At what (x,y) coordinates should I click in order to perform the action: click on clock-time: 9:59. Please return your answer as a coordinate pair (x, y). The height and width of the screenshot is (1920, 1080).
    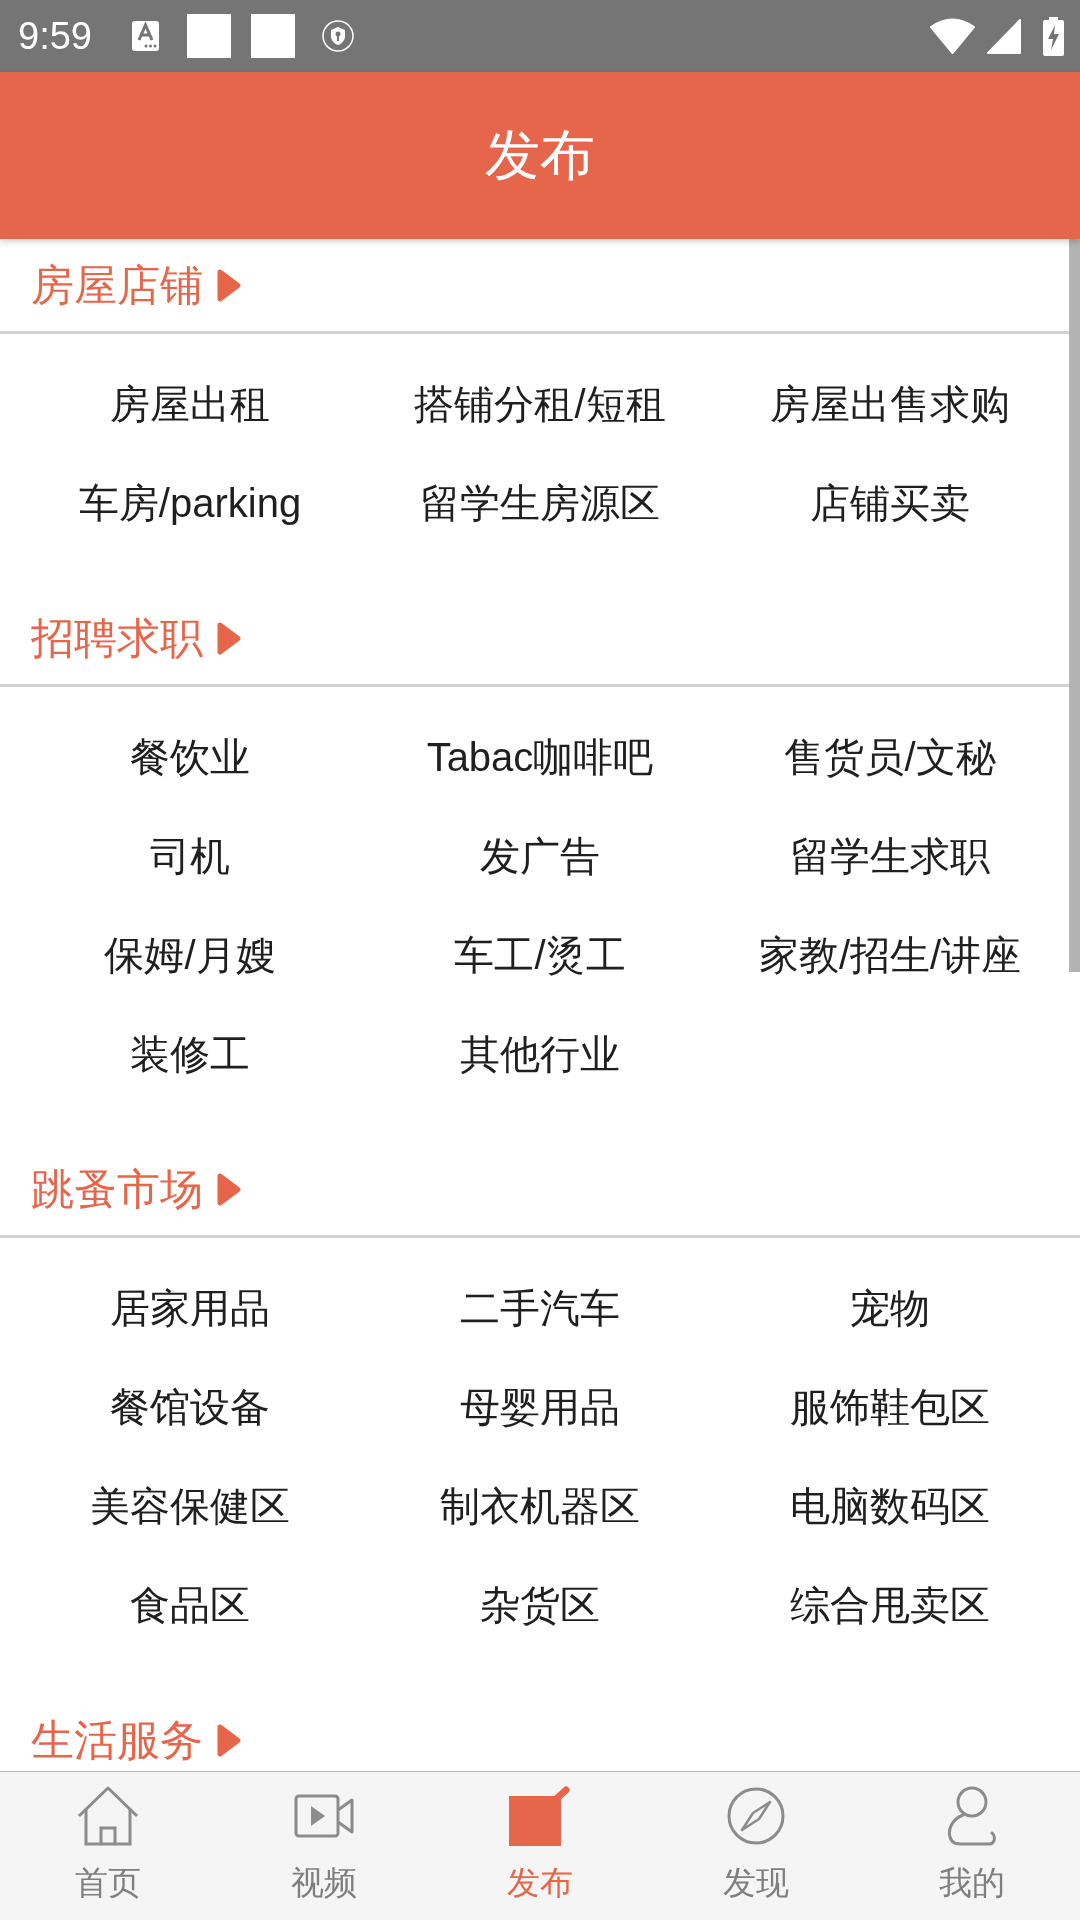
    Looking at the image, I should click on (55, 36).